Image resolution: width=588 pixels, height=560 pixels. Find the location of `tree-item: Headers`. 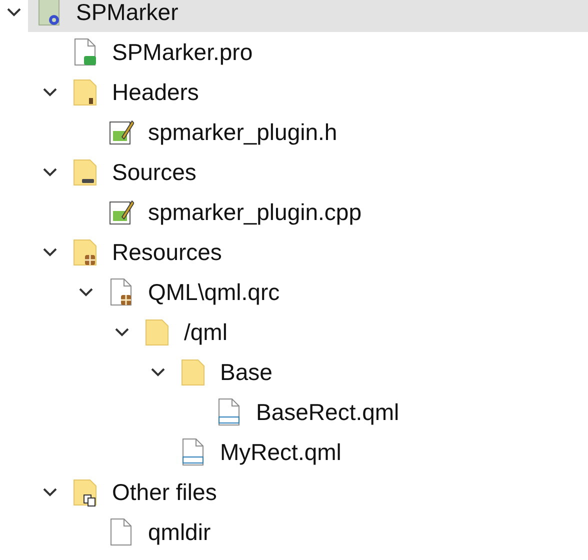

tree-item: Headers is located at coordinates (294, 92).